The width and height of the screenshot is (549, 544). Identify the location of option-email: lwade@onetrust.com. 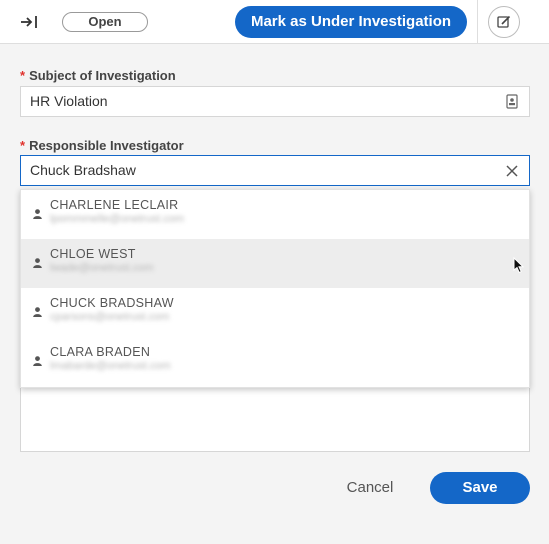
(102, 268).